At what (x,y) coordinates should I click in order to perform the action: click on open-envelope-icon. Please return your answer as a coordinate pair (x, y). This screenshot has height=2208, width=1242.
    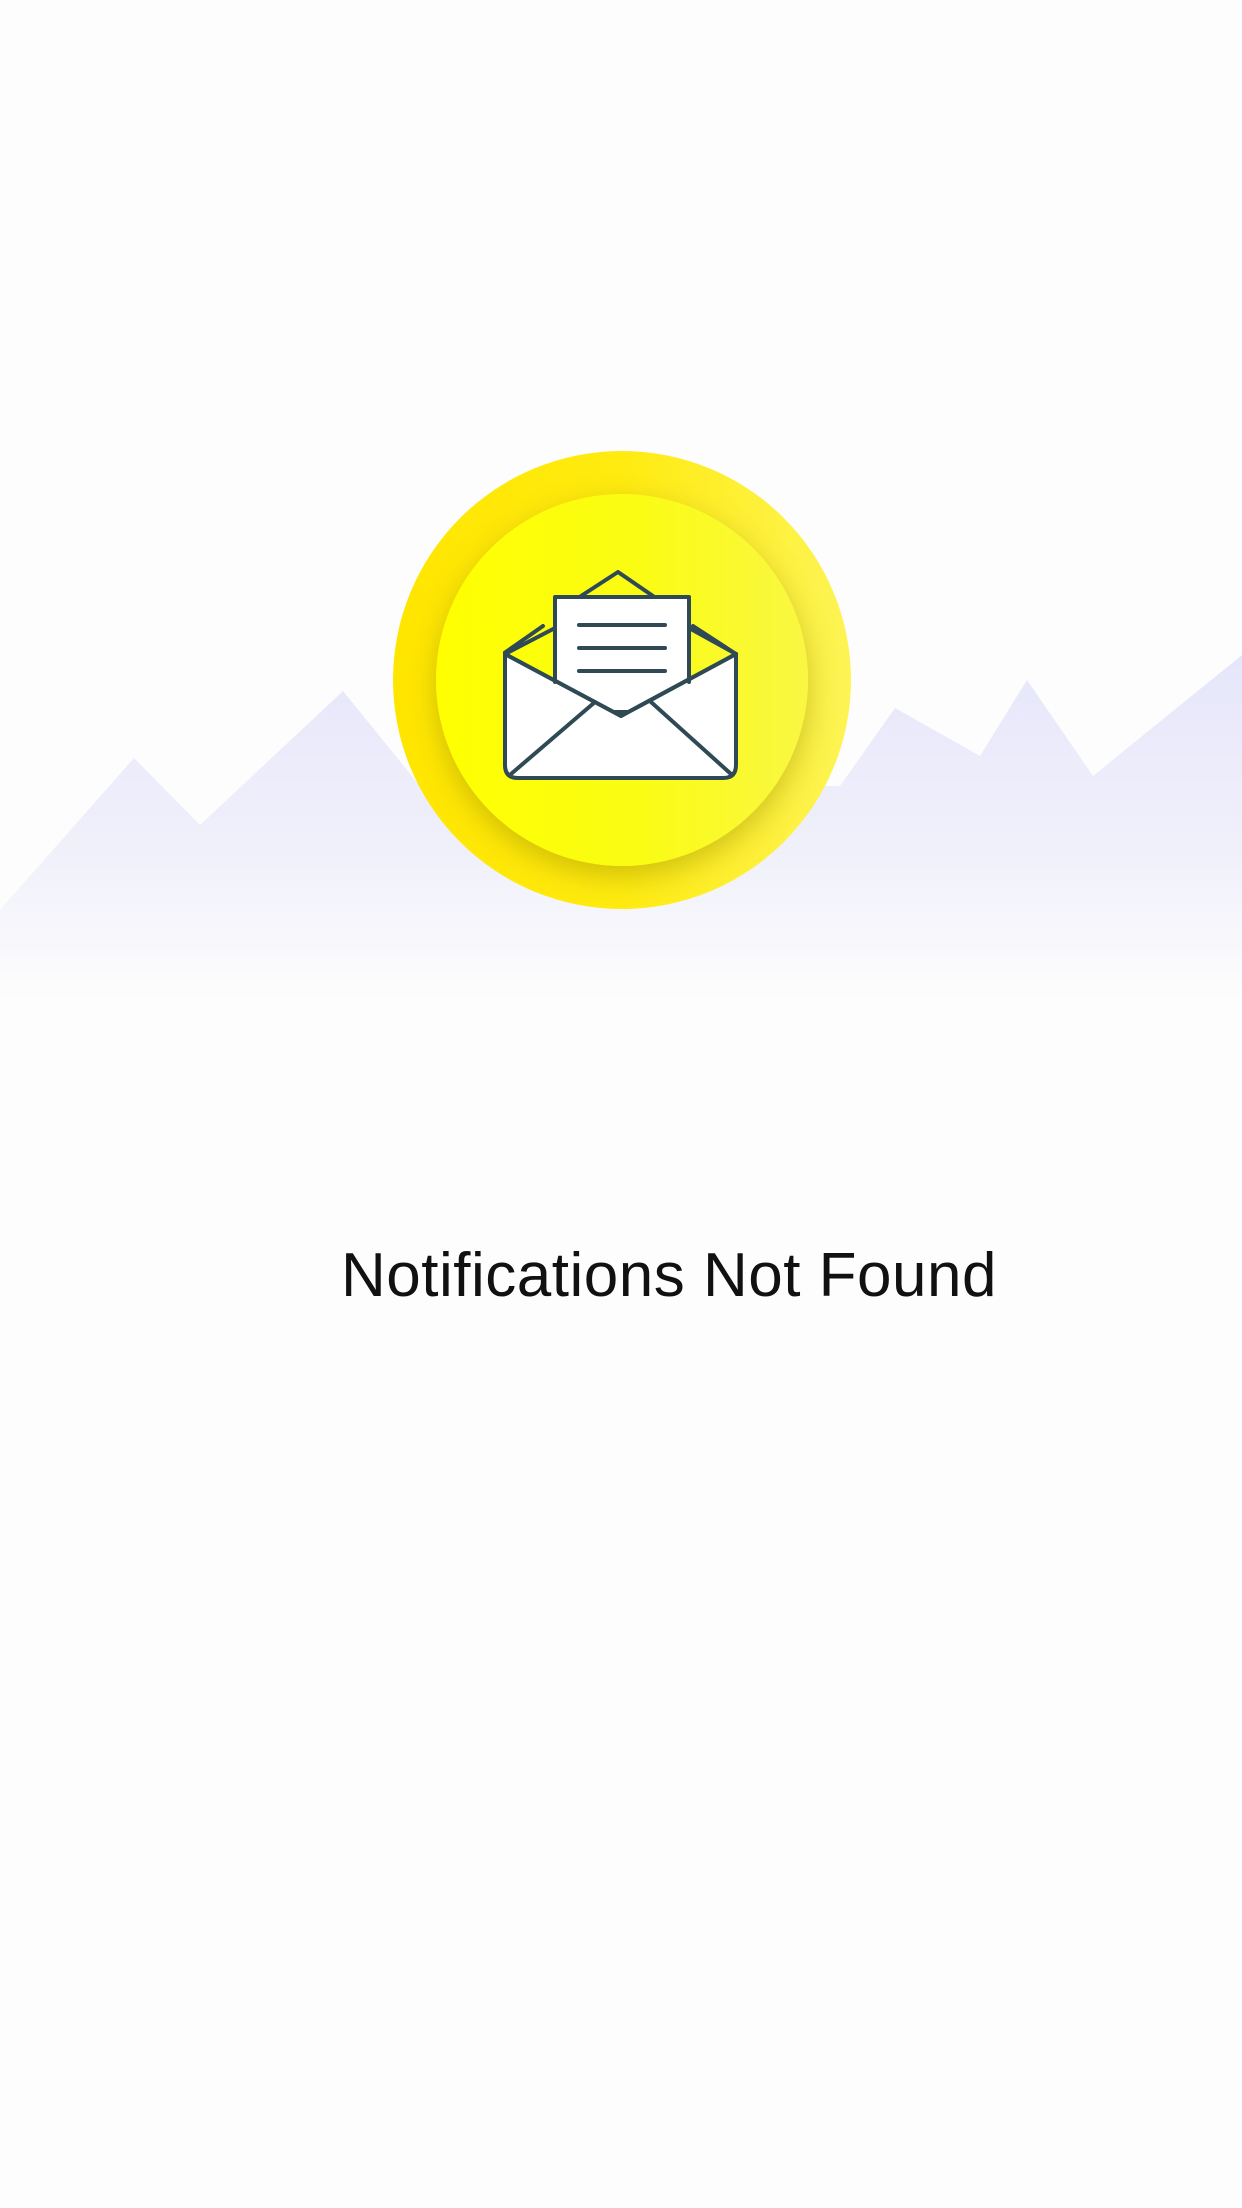
    Looking at the image, I should click on (620, 675).